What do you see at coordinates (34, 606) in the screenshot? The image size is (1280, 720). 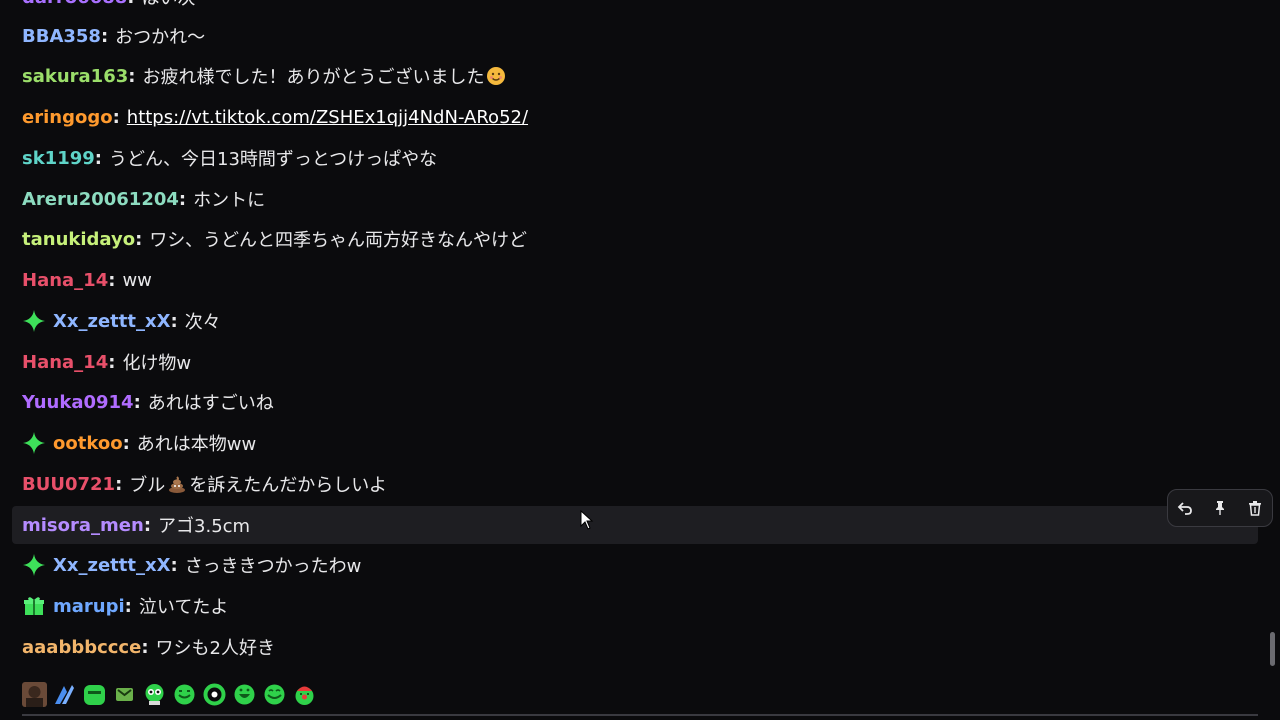 I see `gift-badge-icon` at bounding box center [34, 606].